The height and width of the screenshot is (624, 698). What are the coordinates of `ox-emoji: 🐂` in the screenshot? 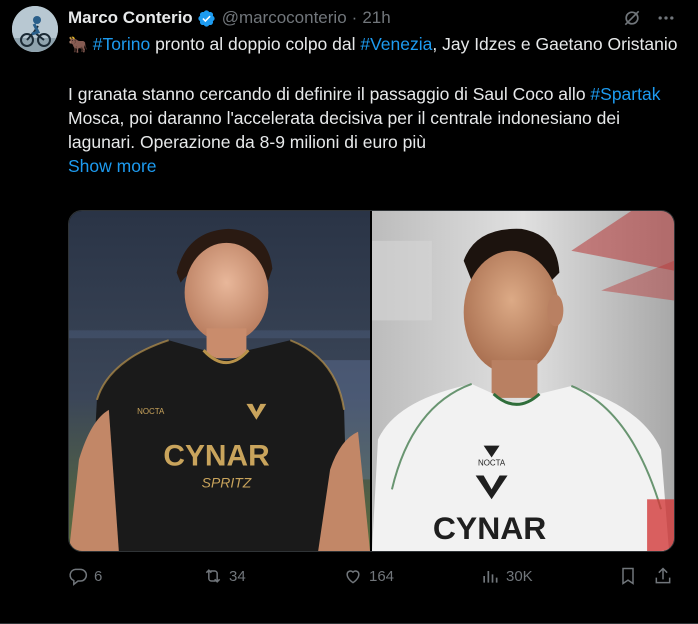 It's located at (78, 45).